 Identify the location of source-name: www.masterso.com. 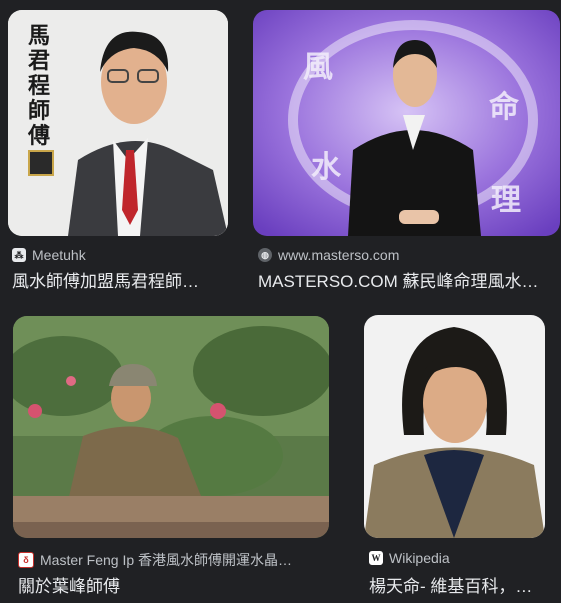
(339, 255).